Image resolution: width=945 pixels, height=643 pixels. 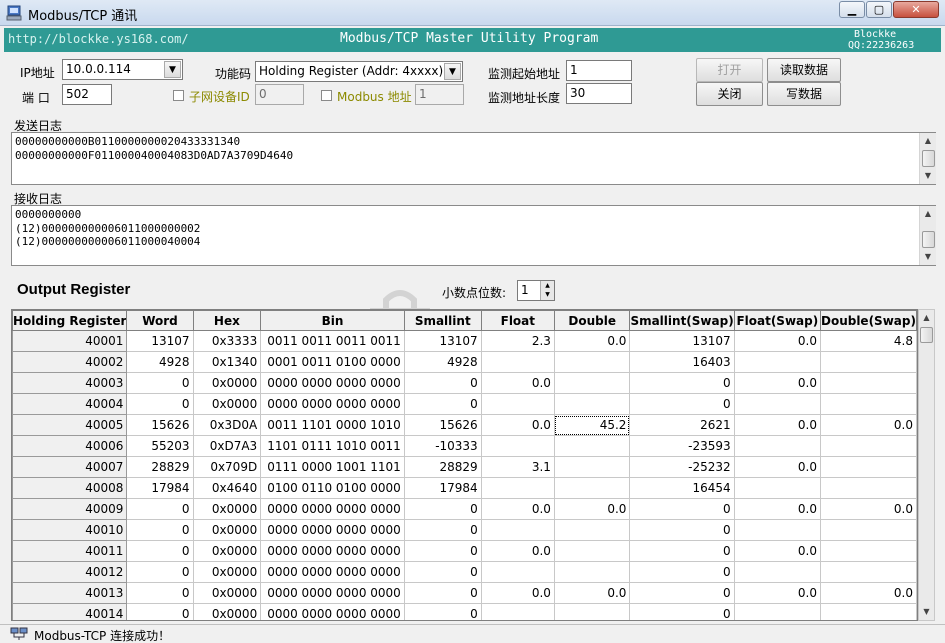 What do you see at coordinates (927, 158) in the screenshot?
I see `send-log-scrollbar: ▲ ▼` at bounding box center [927, 158].